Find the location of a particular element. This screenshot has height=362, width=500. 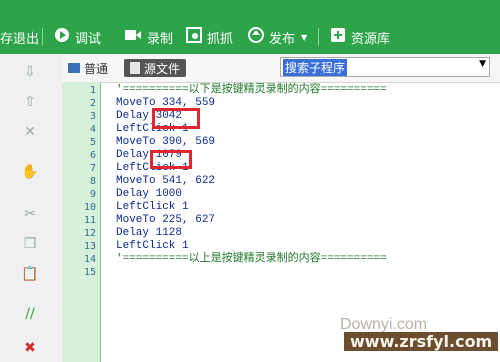

publish-icon is located at coordinates (256, 37).